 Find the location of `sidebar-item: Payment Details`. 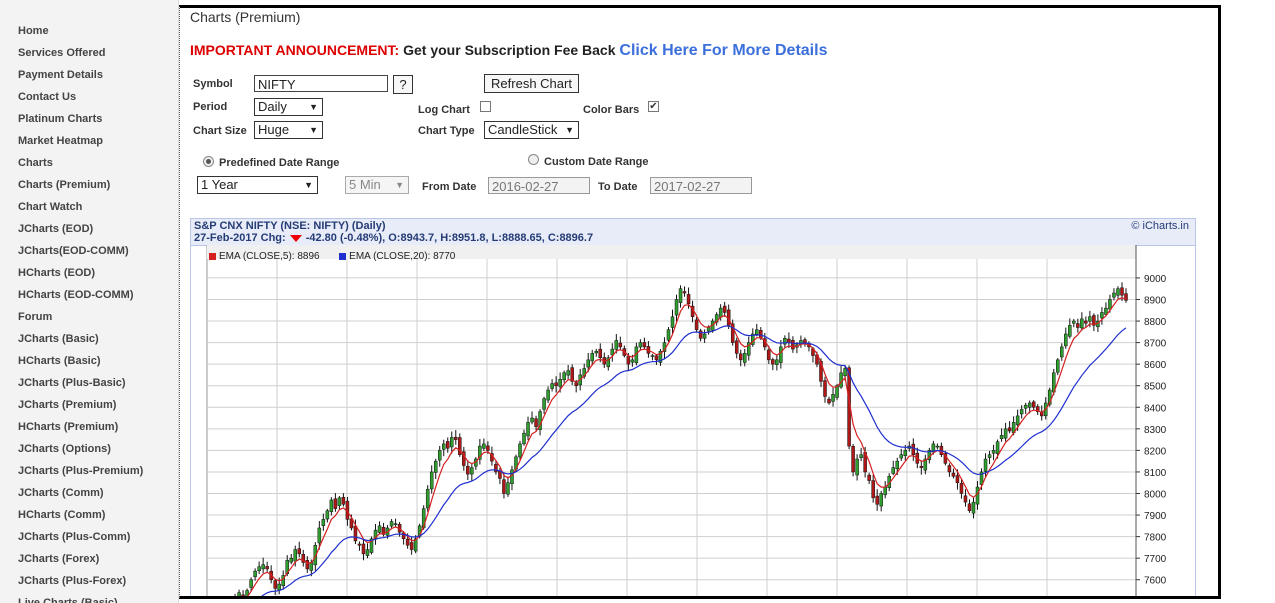

sidebar-item: Payment Details is located at coordinates (98, 75).